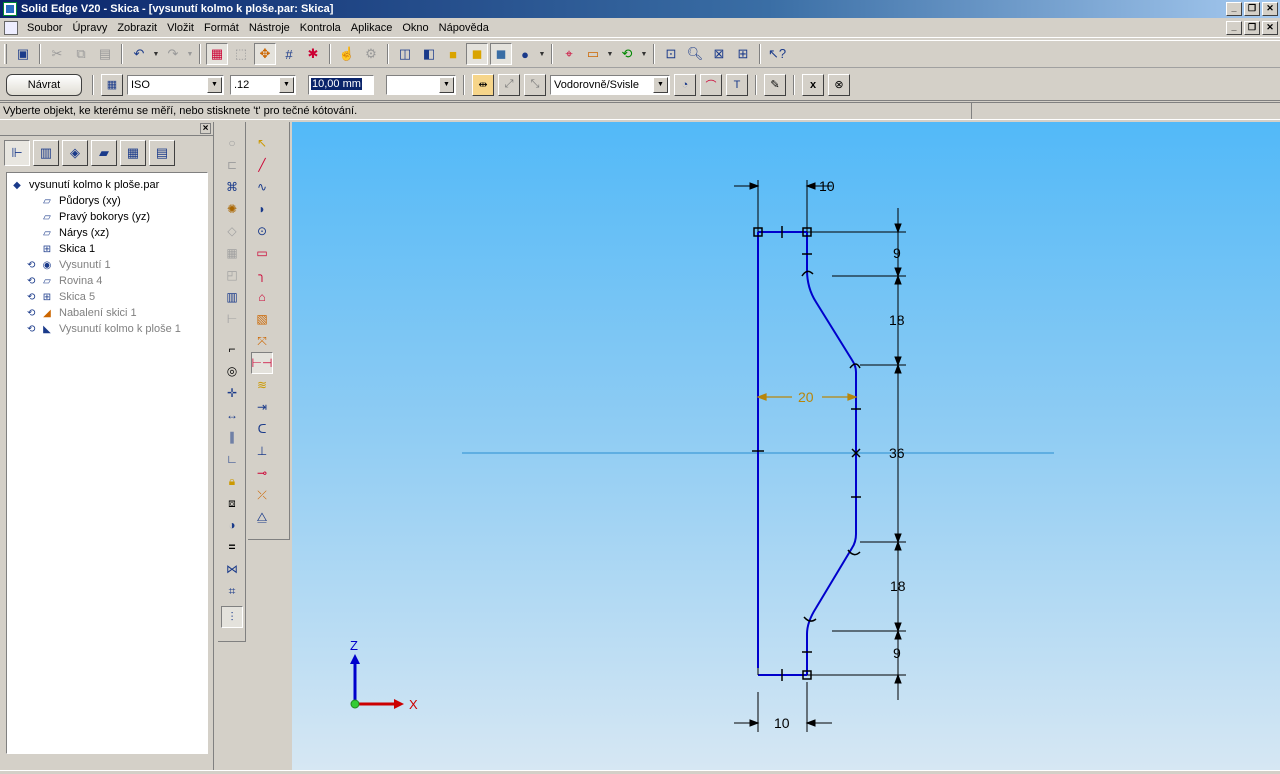 The height and width of the screenshot is (774, 1280). What do you see at coordinates (415, 28) in the screenshot?
I see `menu-okno: Okno` at bounding box center [415, 28].